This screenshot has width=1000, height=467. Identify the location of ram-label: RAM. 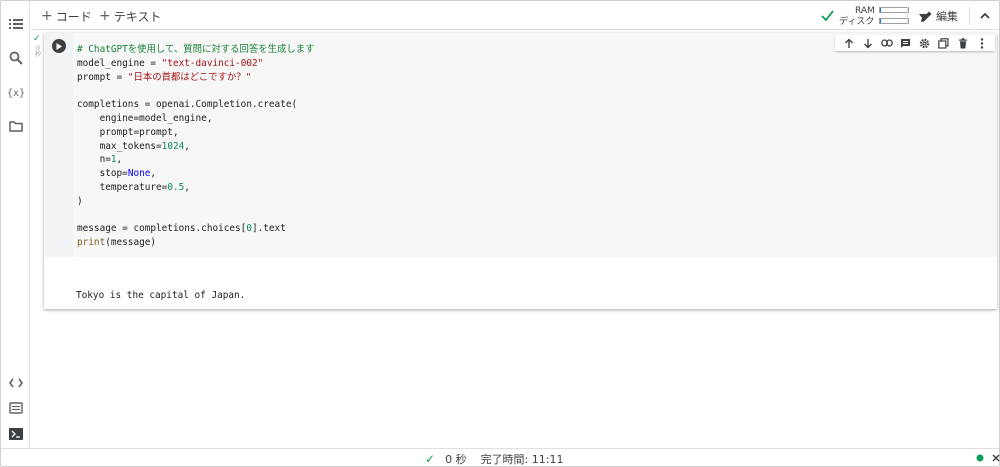
(865, 11).